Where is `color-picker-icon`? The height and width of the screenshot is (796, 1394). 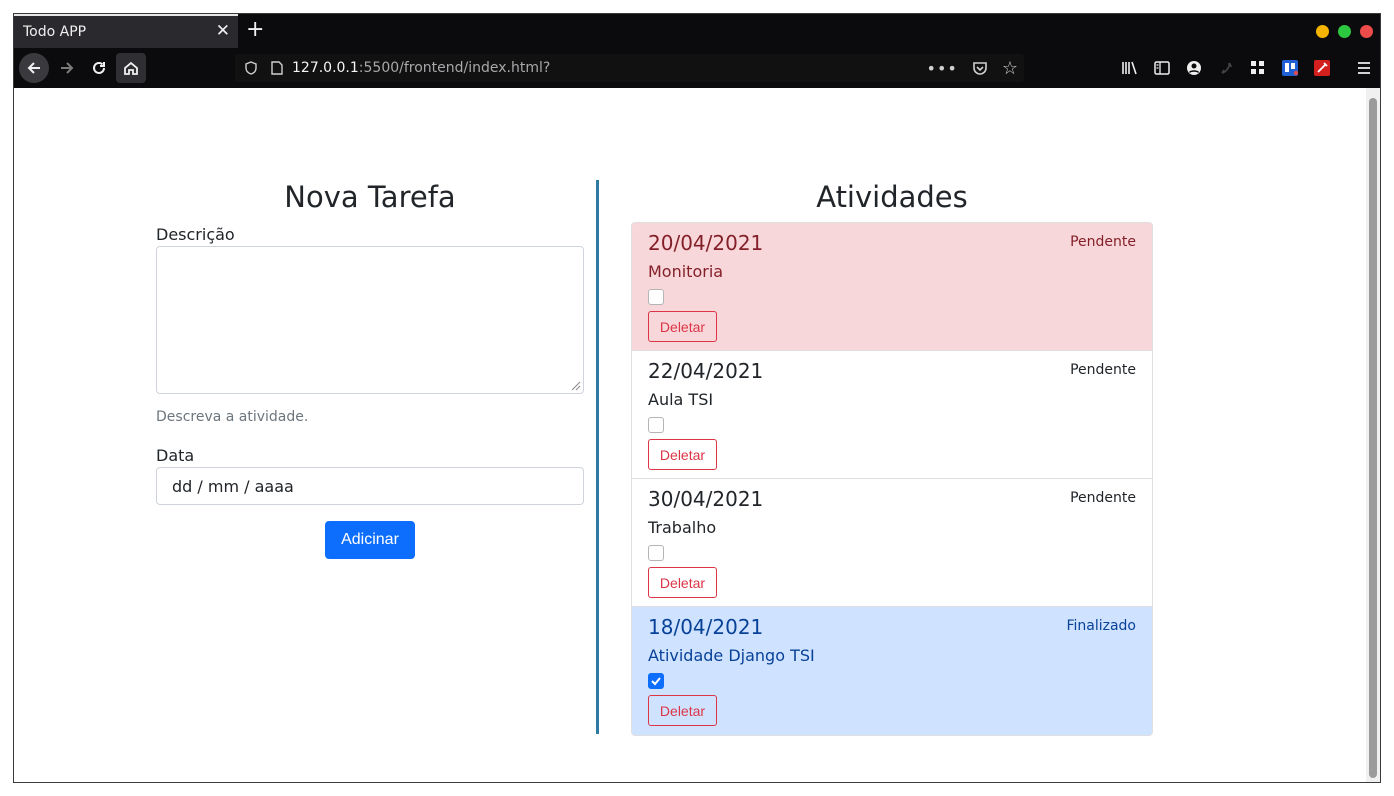 color-picker-icon is located at coordinates (1322, 68).